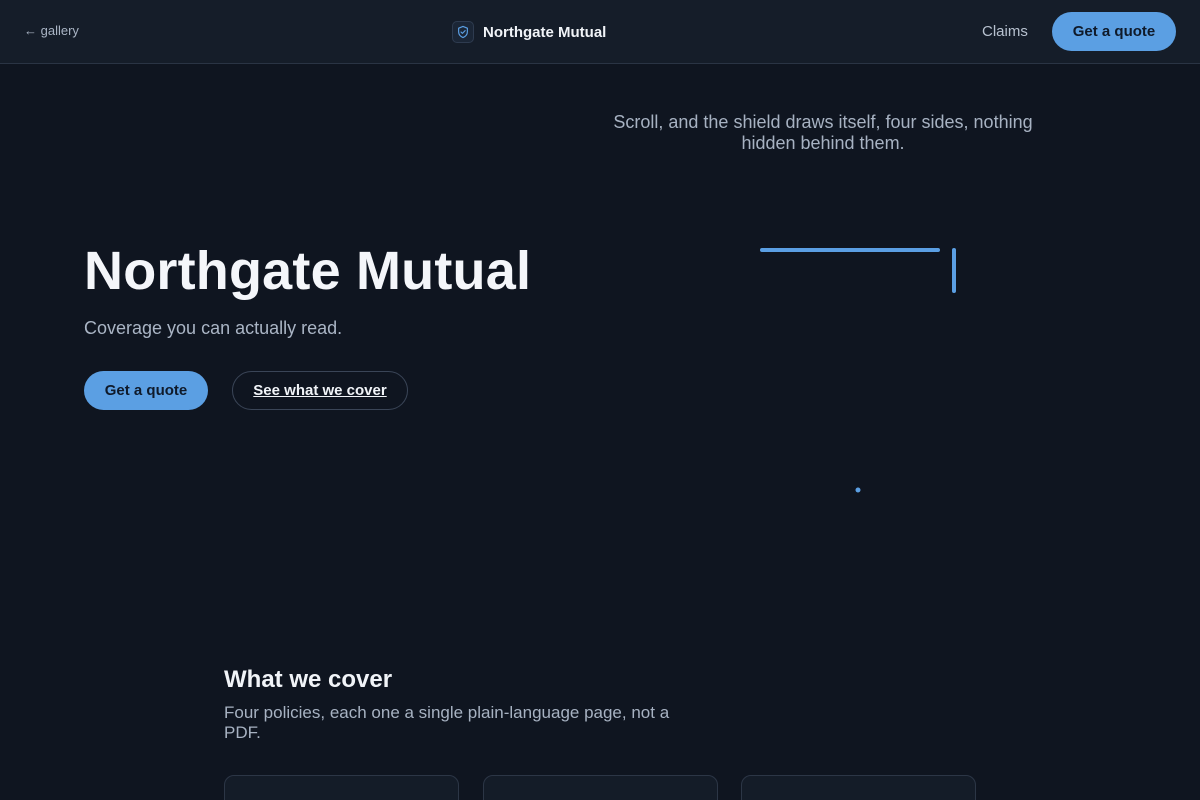 The height and width of the screenshot is (800, 1200). What do you see at coordinates (146, 390) in the screenshot?
I see `hero-get-quote-button: Get a quote` at bounding box center [146, 390].